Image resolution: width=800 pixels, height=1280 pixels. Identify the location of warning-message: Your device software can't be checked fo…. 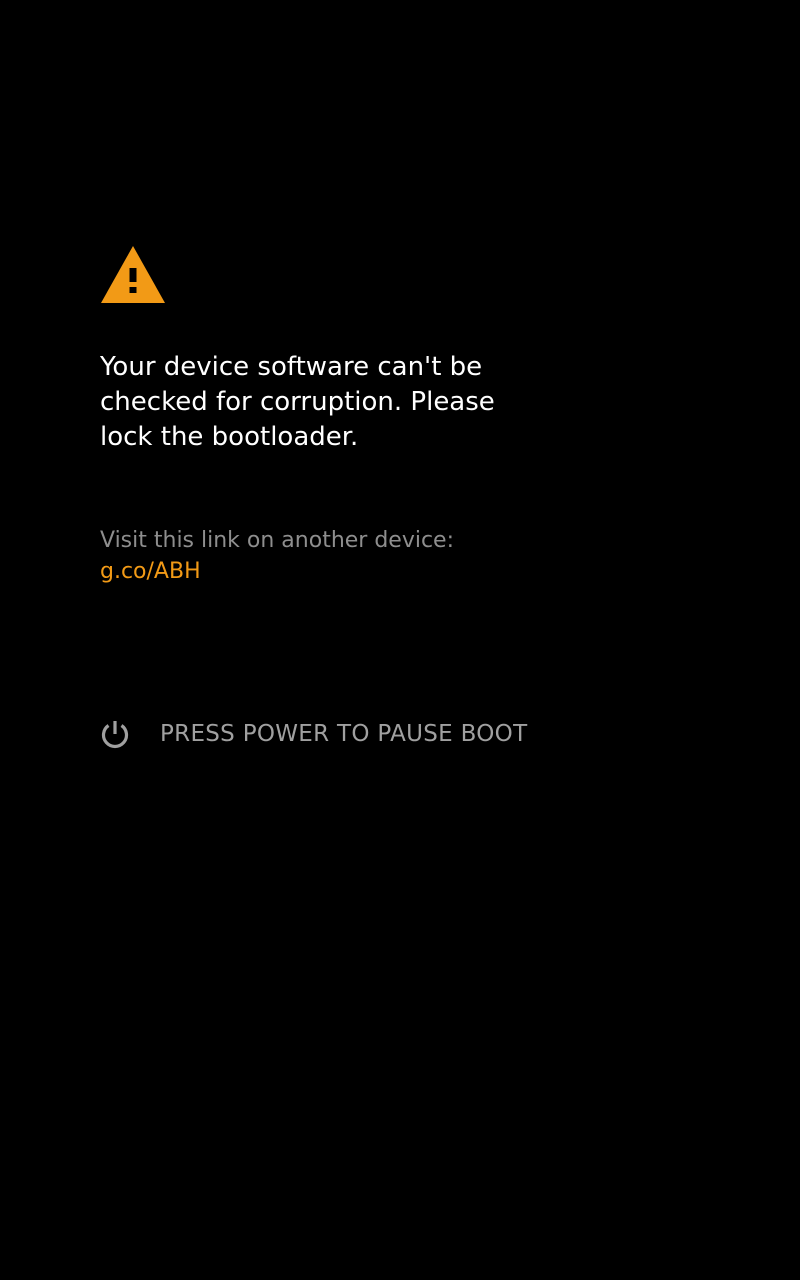
(360, 402).